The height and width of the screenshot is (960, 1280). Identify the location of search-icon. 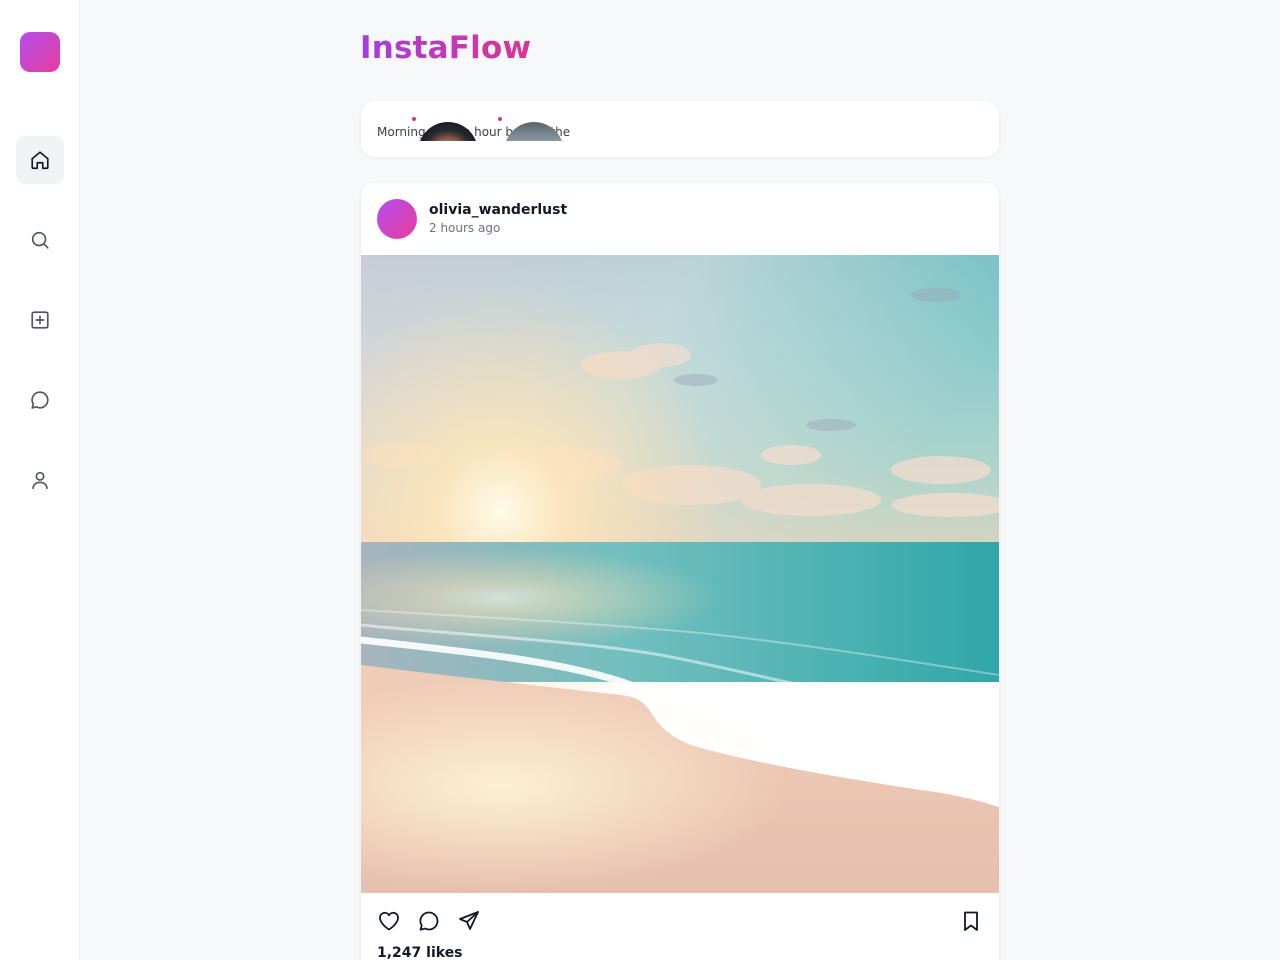
(40, 240).